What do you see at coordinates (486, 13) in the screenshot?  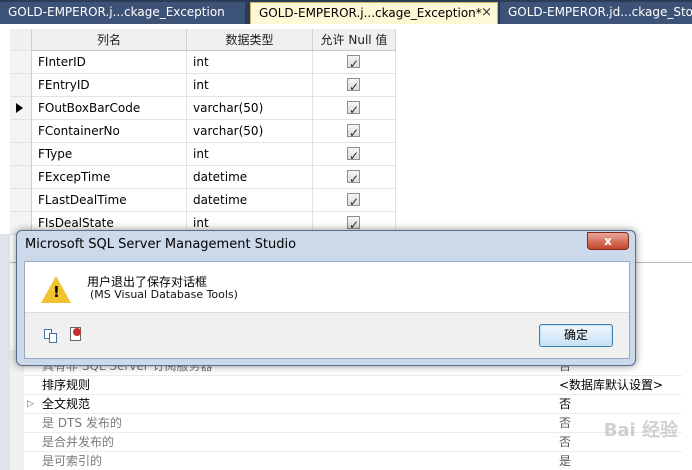 I see `close-icon: ×` at bounding box center [486, 13].